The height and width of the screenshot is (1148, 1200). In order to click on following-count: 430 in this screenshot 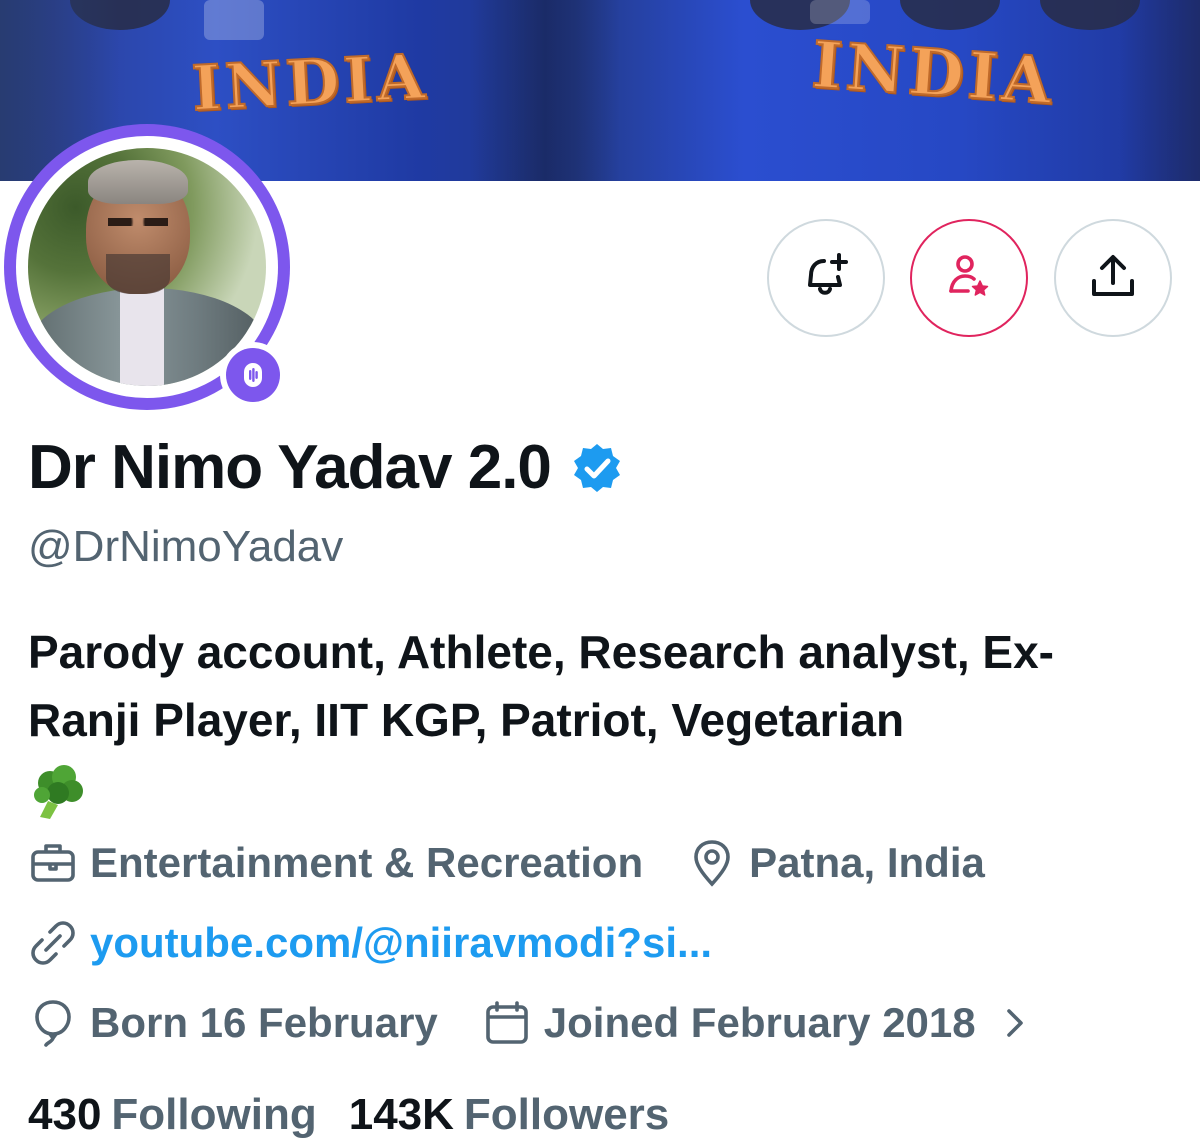, I will do `click(65, 1114)`.